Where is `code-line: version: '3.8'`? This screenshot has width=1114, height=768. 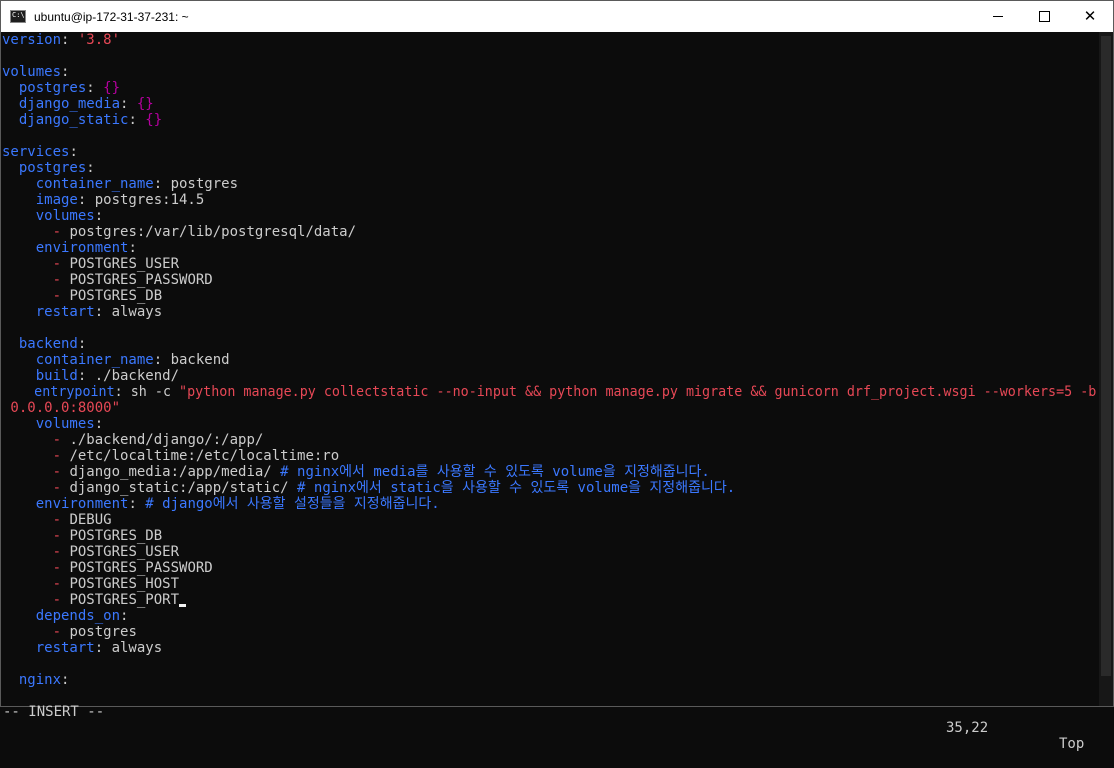
code-line: version: '3.8' is located at coordinates (61, 40).